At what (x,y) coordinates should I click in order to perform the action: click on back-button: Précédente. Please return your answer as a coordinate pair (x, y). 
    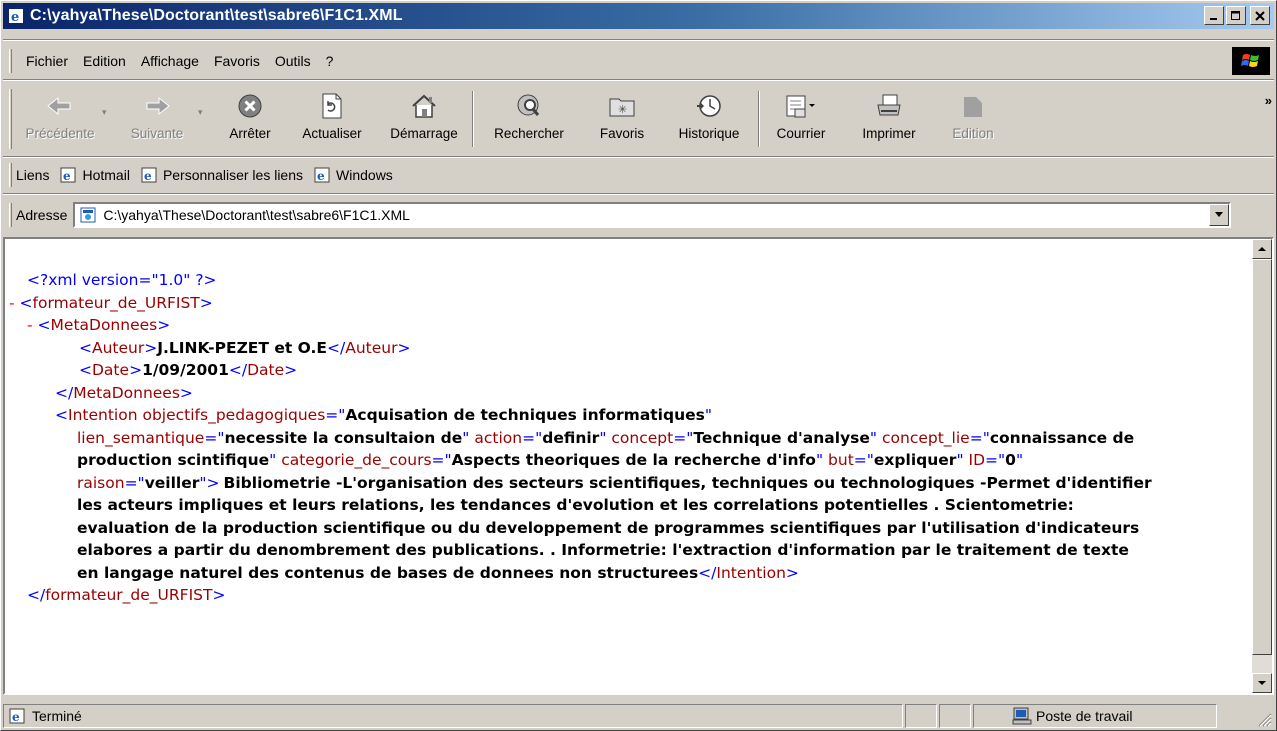
    Looking at the image, I should click on (60, 120).